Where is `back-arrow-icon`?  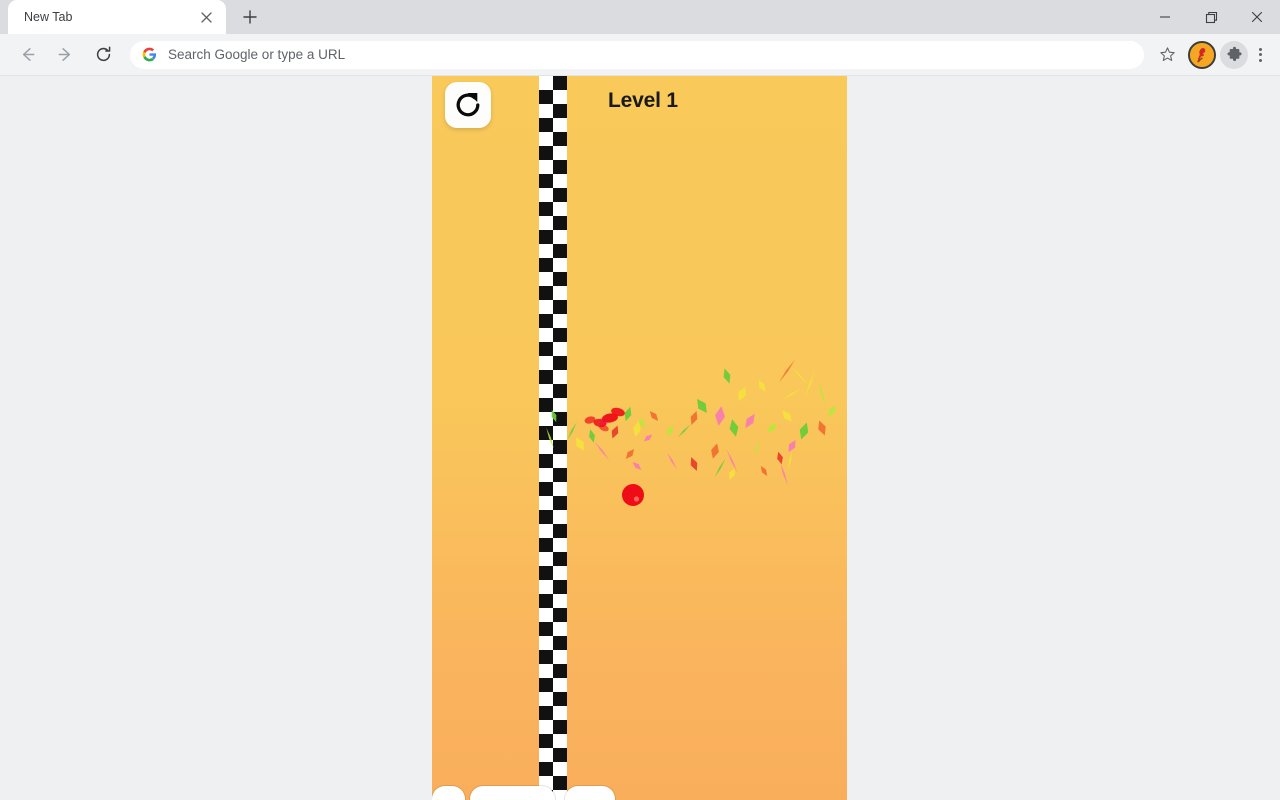 back-arrow-icon is located at coordinates (27, 55).